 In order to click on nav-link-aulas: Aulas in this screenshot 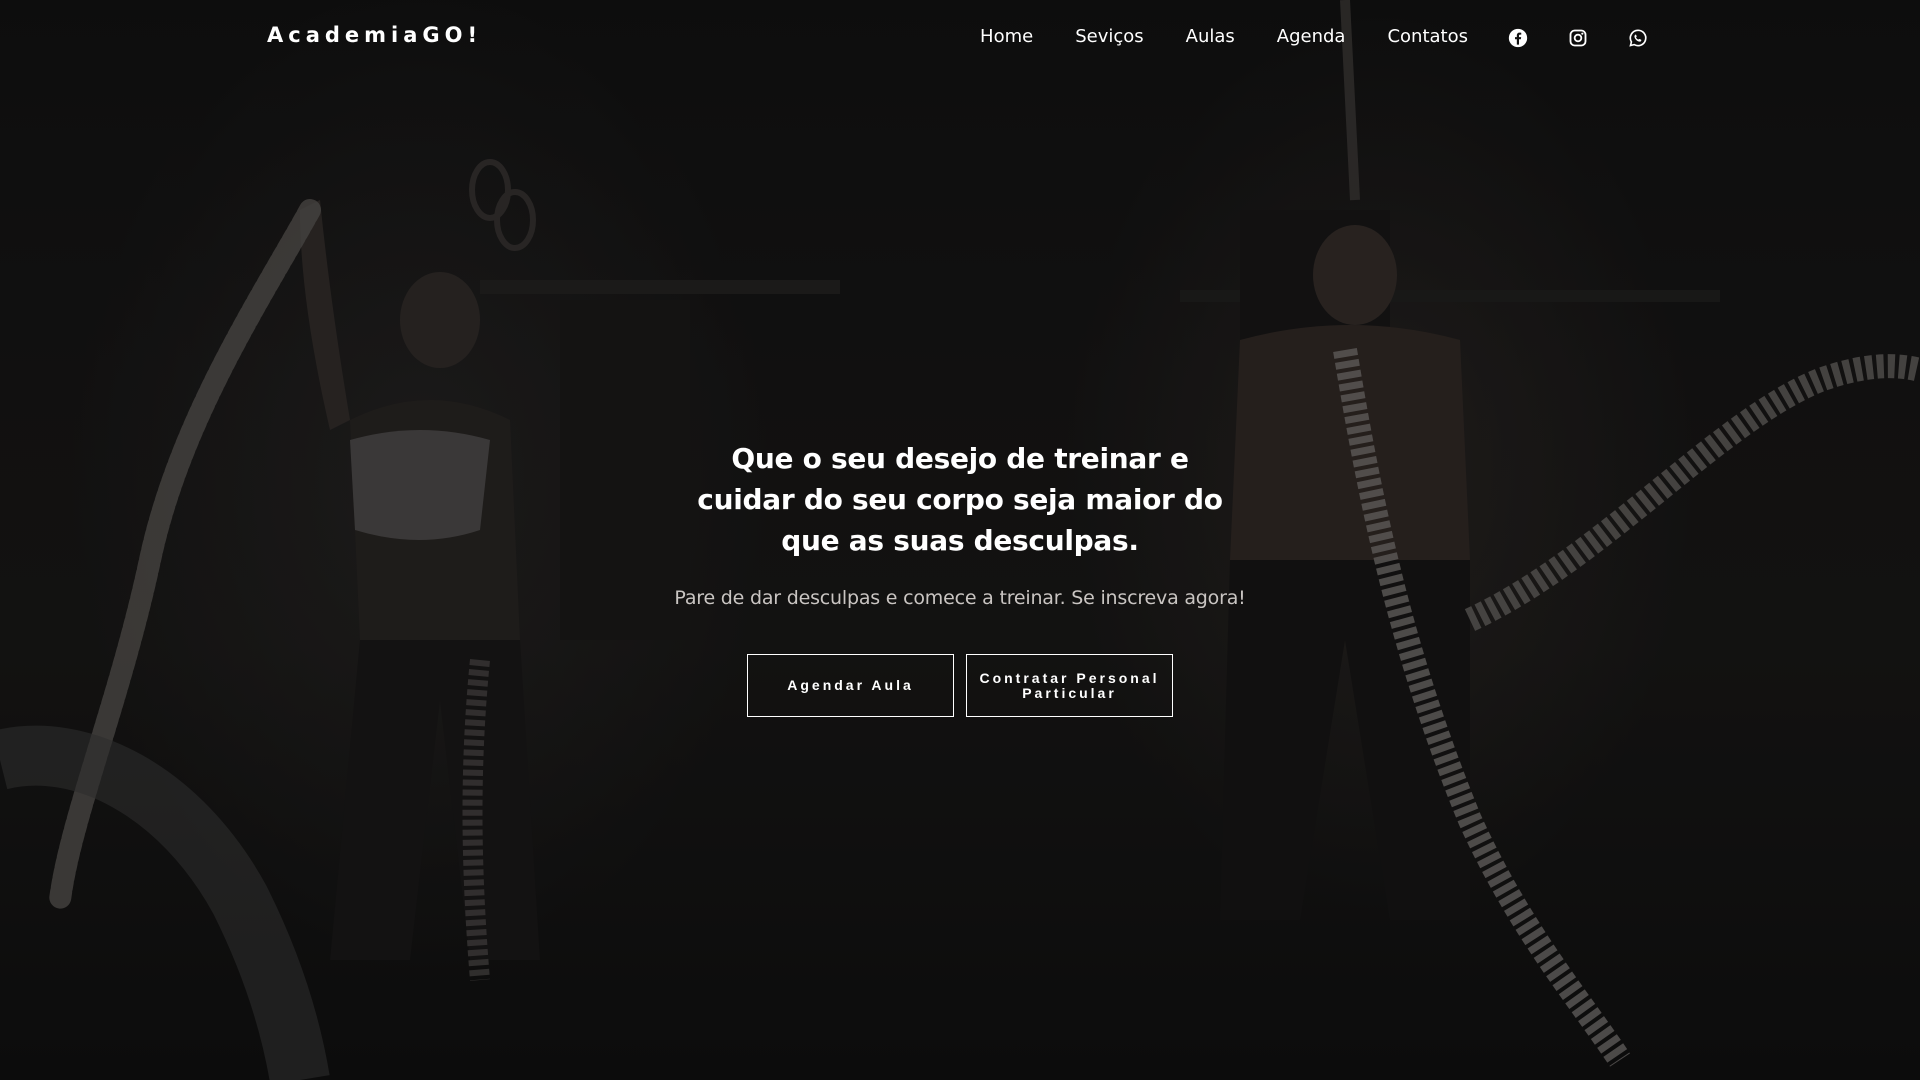, I will do `click(1210, 37)`.